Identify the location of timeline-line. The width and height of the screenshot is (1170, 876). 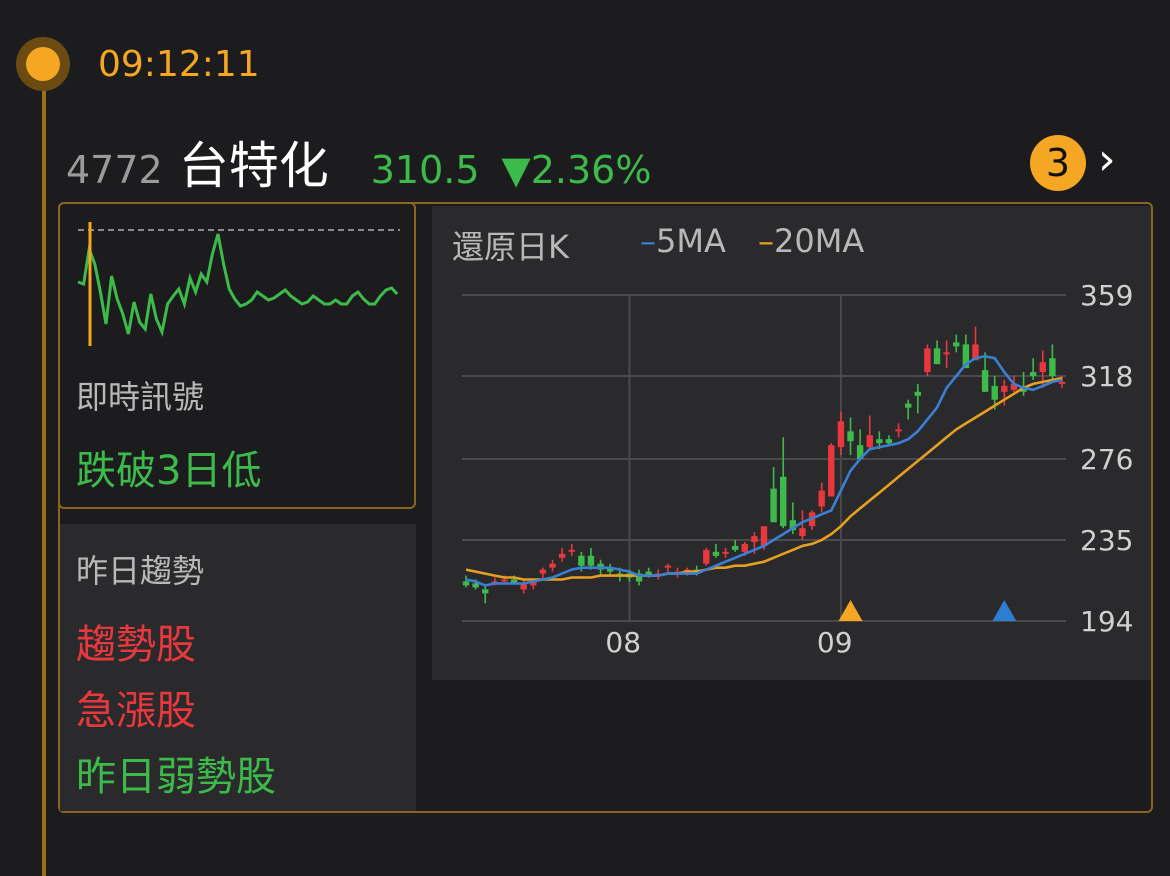
(44, 470).